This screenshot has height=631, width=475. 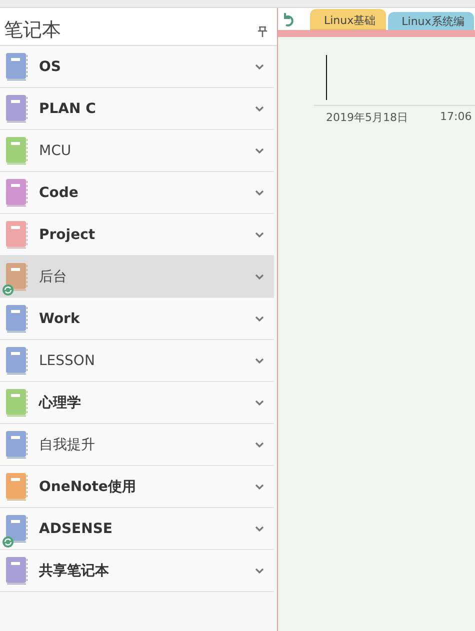 What do you see at coordinates (431, 21) in the screenshot?
I see `section-tab: Linux系统编` at bounding box center [431, 21].